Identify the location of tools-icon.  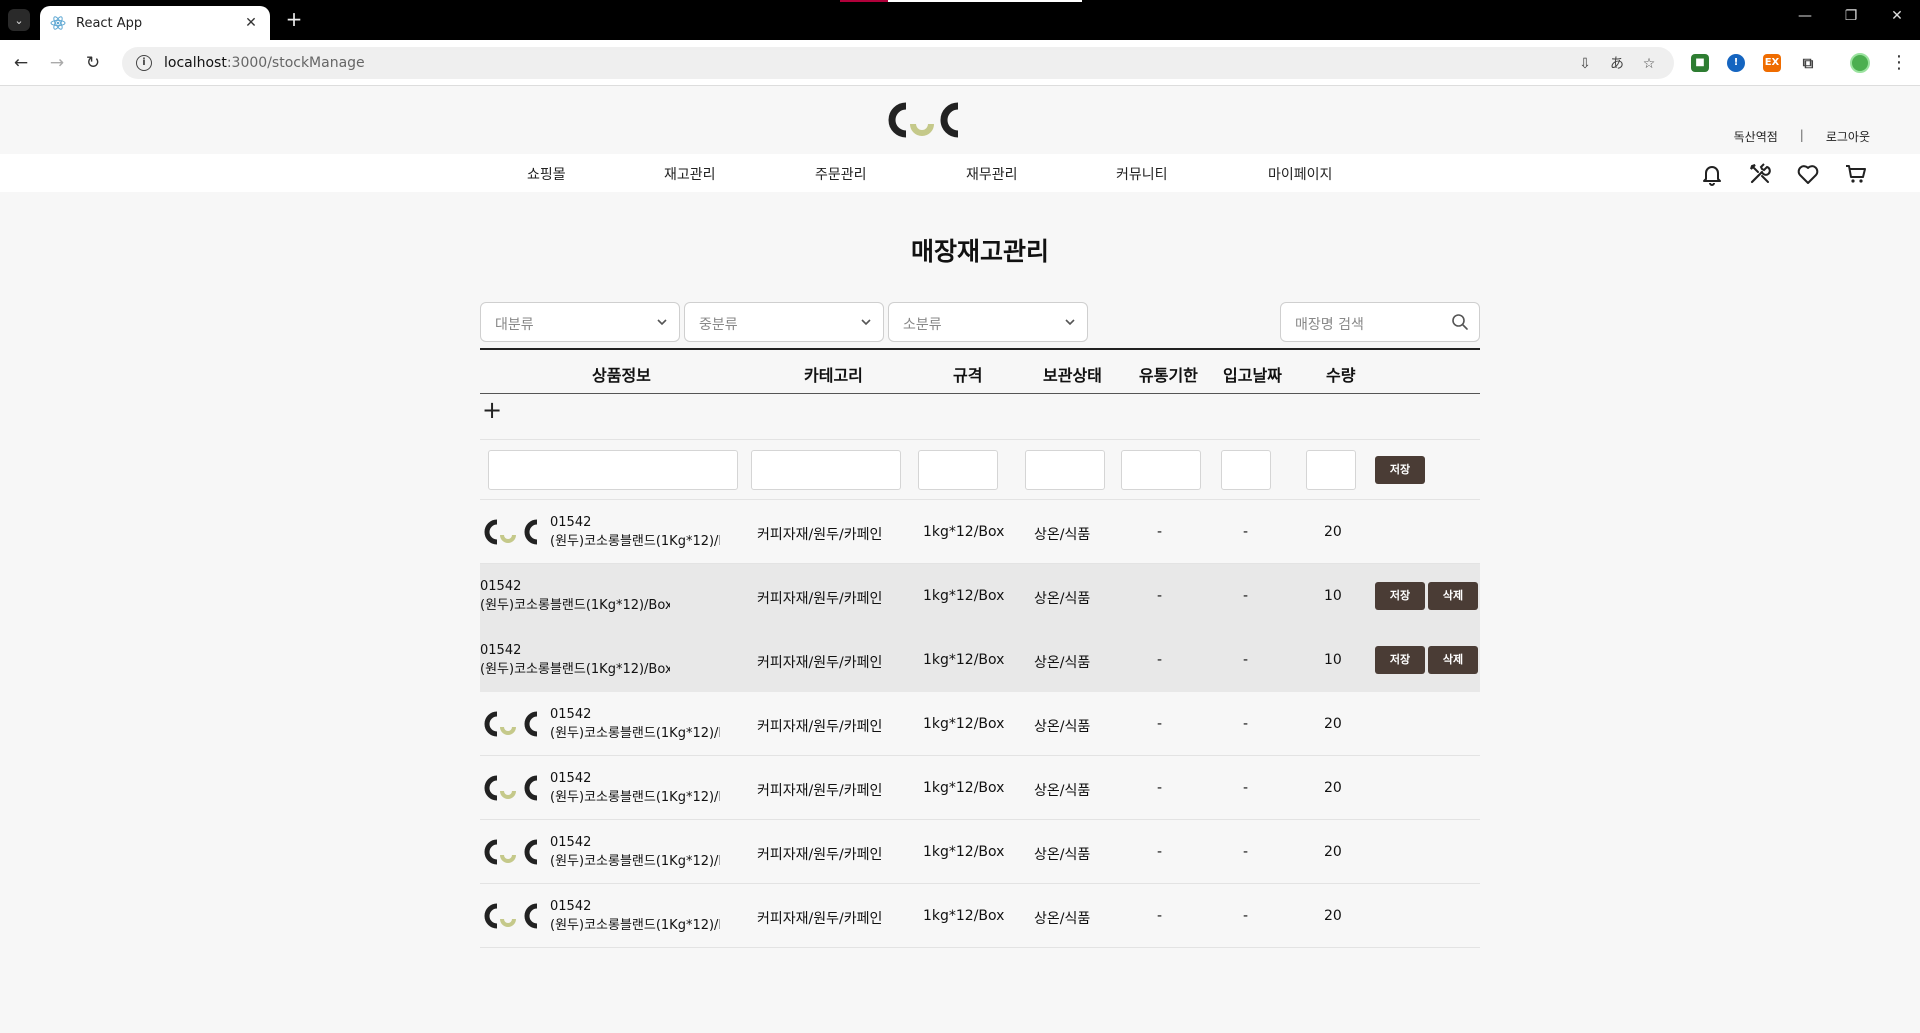
(1760, 174).